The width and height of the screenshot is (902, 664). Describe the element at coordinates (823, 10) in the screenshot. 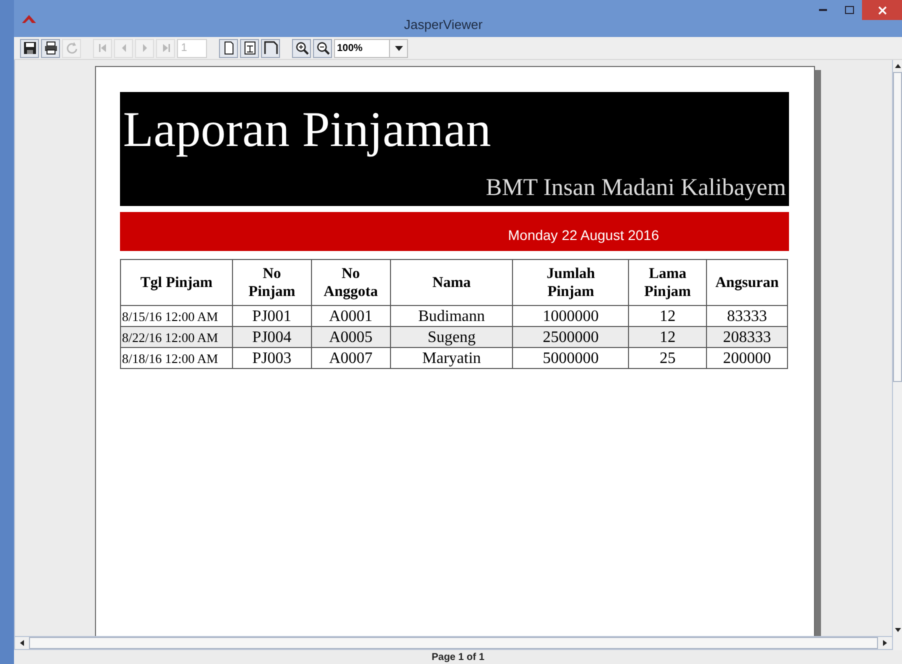

I see `minimize-icon` at that location.